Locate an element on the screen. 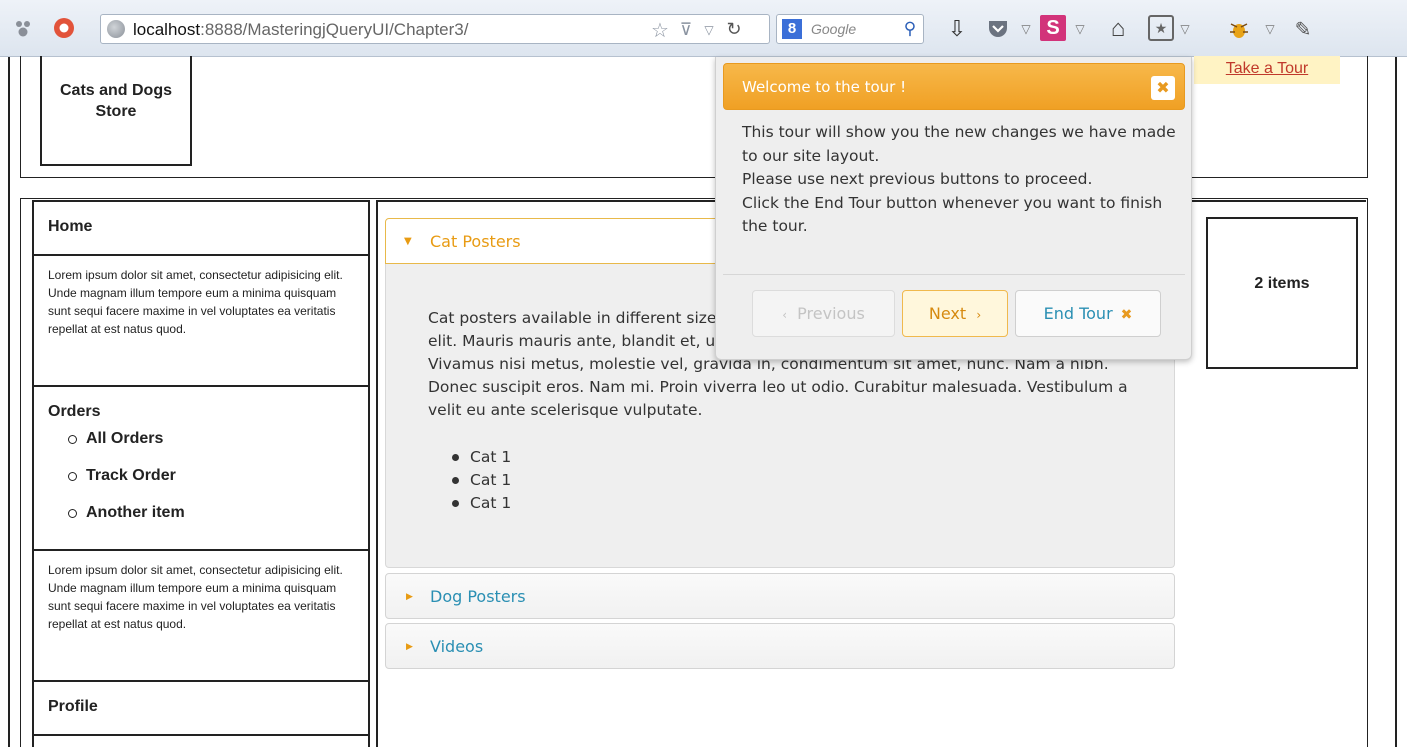 This screenshot has height=747, width=1407. divider is located at coordinates (954, 274).